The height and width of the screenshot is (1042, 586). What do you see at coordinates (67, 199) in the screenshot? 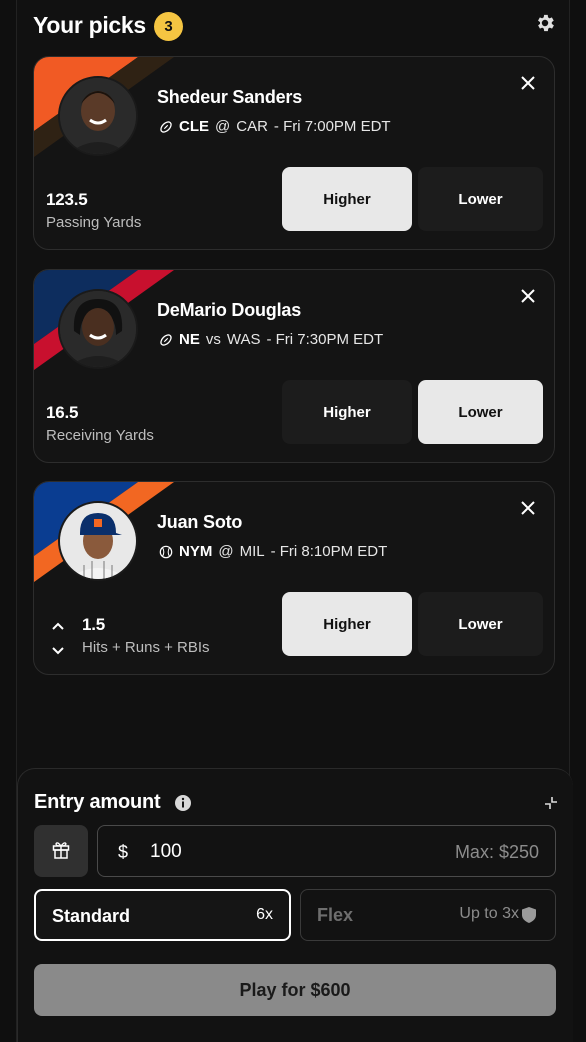
I see `line-value: 123.5` at bounding box center [67, 199].